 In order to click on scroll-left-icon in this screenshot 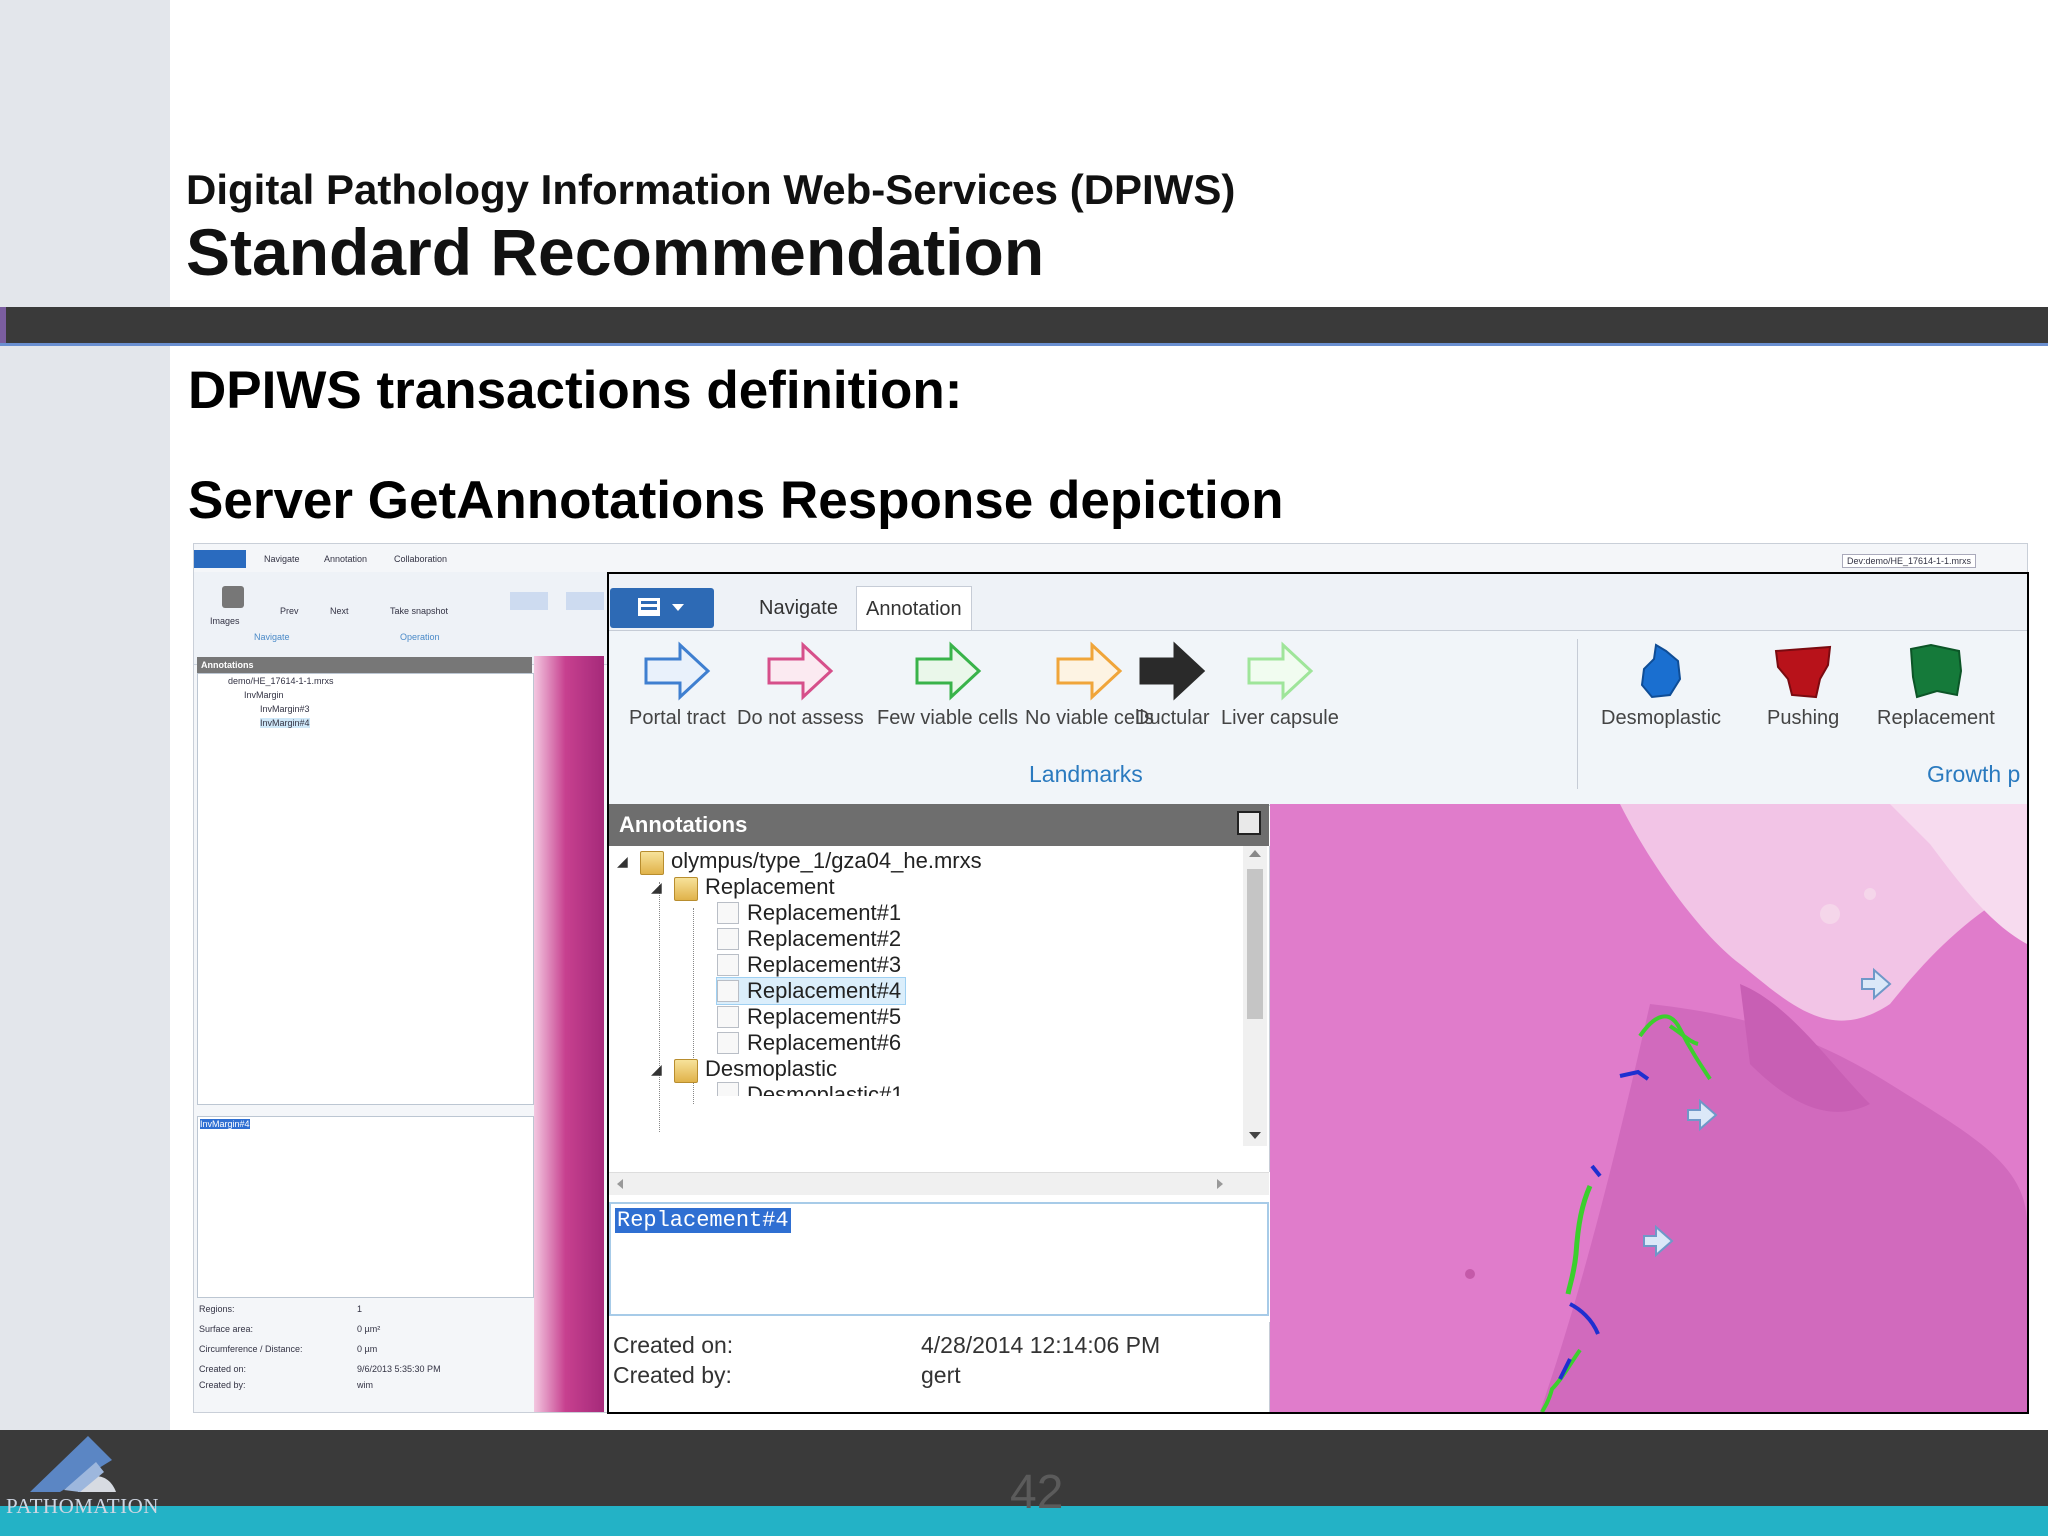, I will do `click(620, 1184)`.